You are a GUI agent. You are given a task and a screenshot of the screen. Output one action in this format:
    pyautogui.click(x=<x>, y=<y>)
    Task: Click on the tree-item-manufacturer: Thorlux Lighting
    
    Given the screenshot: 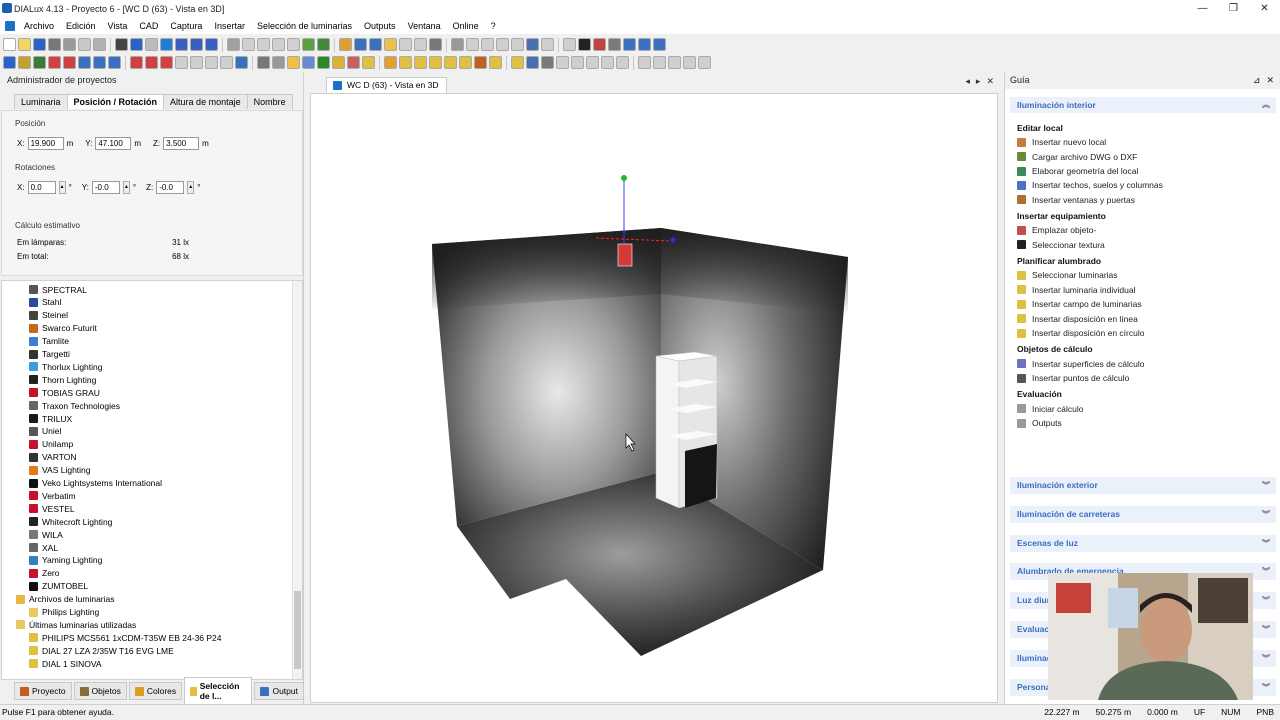 What is the action you would take?
    pyautogui.click(x=65, y=366)
    